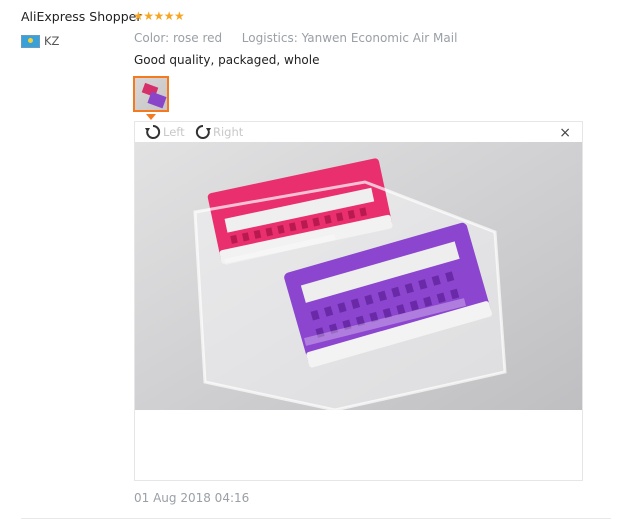 The height and width of the screenshot is (521, 625). What do you see at coordinates (316, 518) in the screenshot?
I see `review-divider` at bounding box center [316, 518].